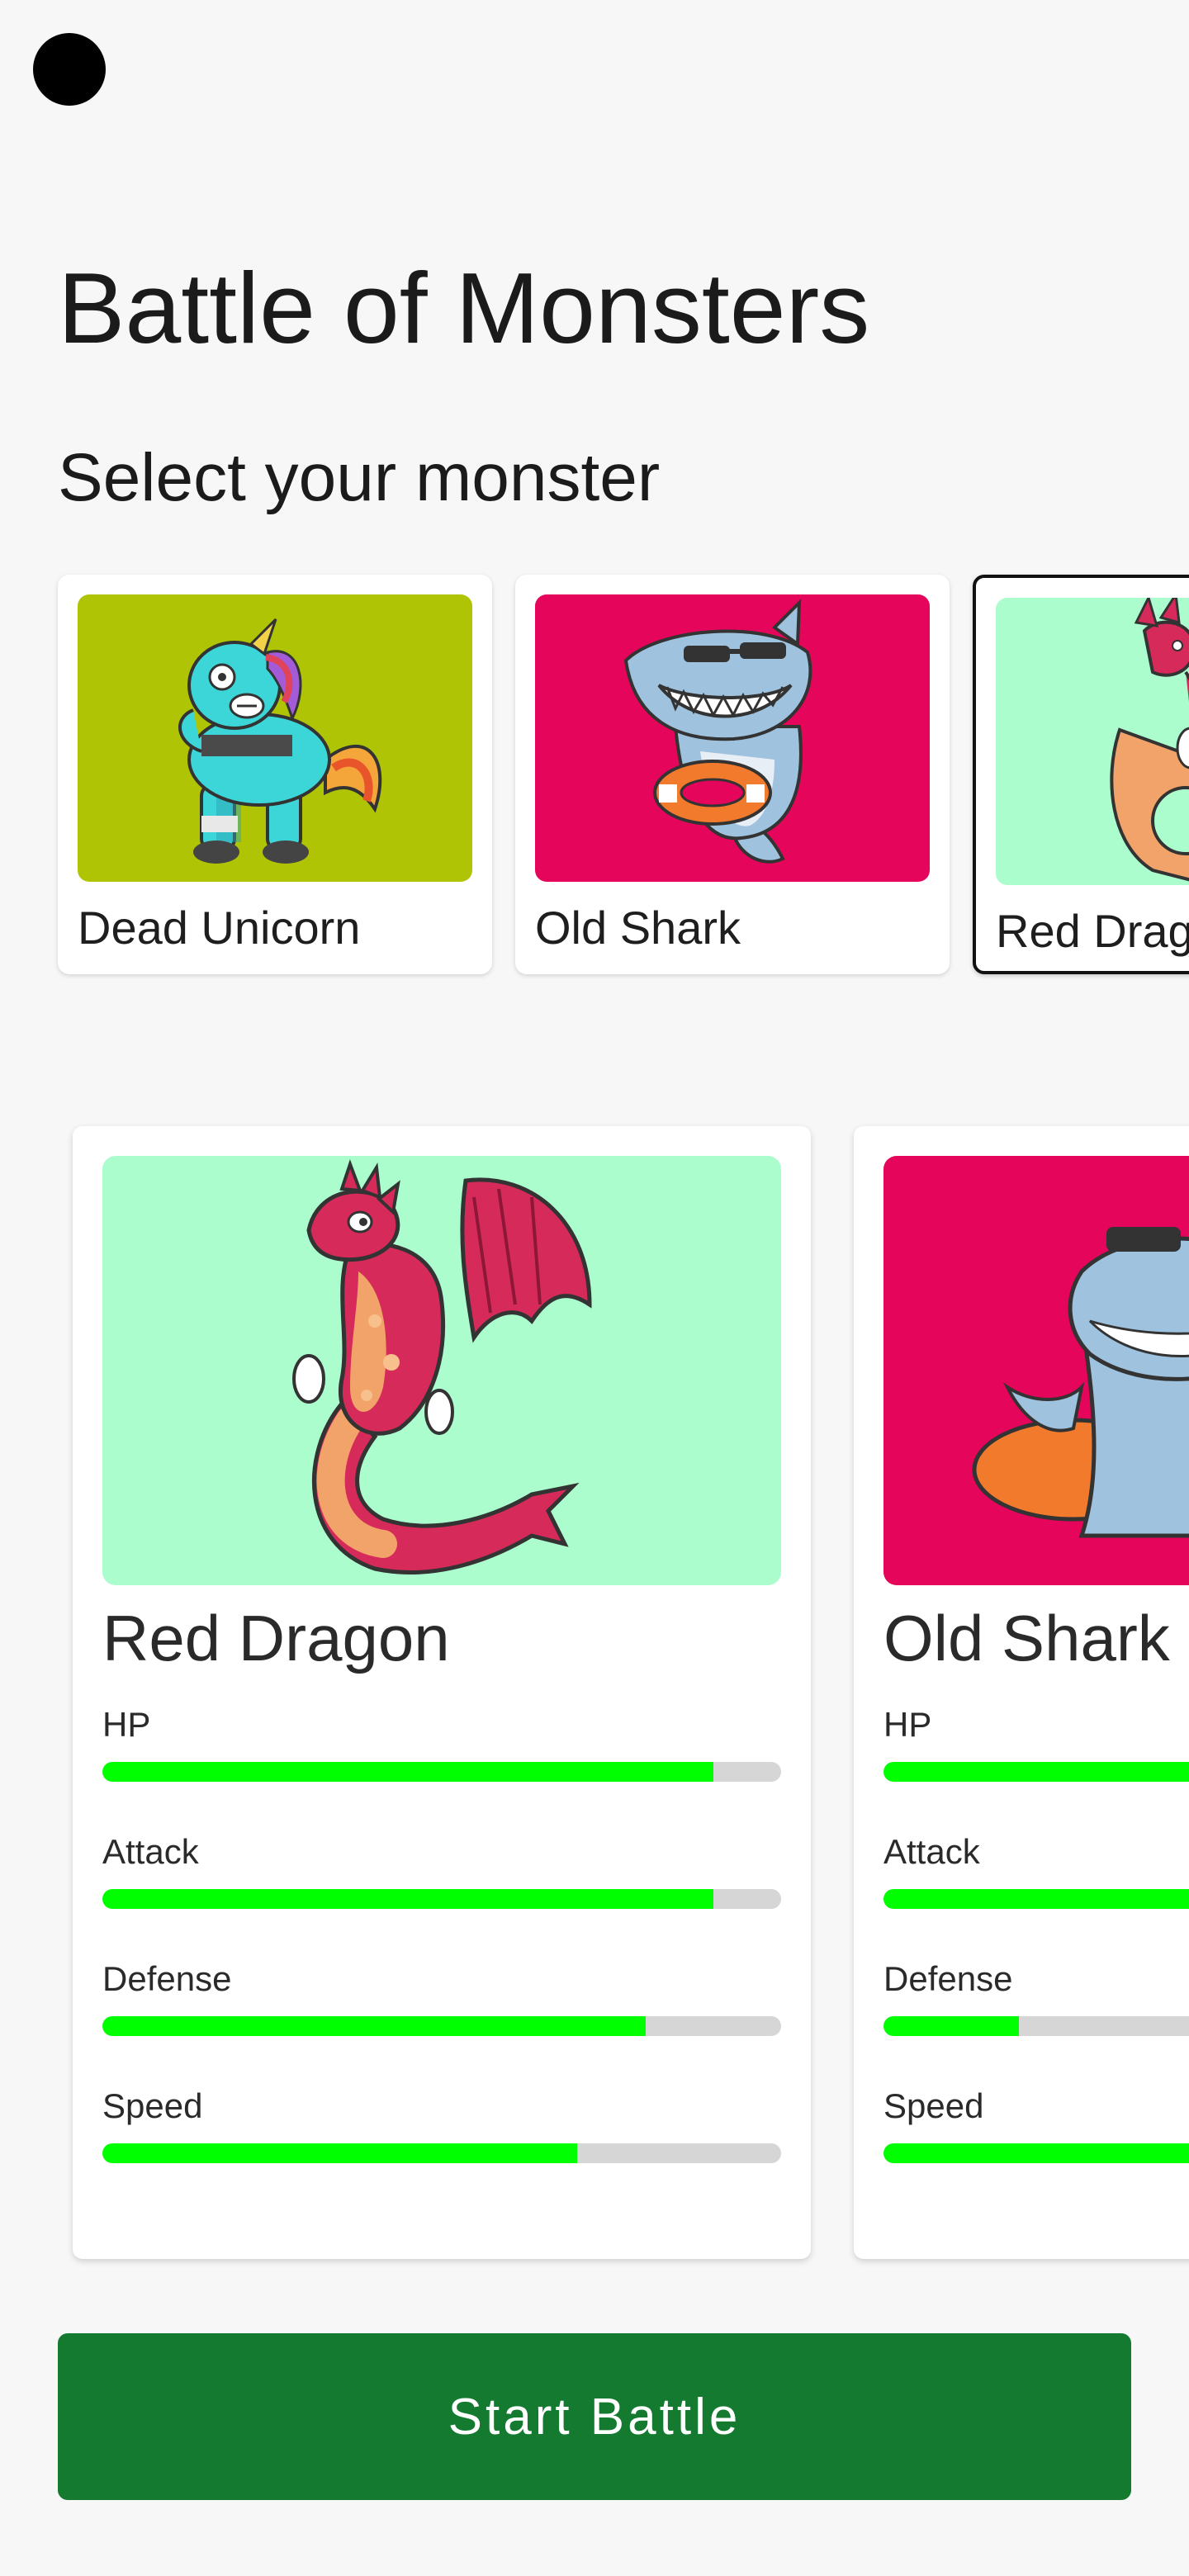 Image resolution: width=1189 pixels, height=2576 pixels. I want to click on opponent-monster-card: Old Shark HP Attack Defense Speed, so click(1021, 1692).